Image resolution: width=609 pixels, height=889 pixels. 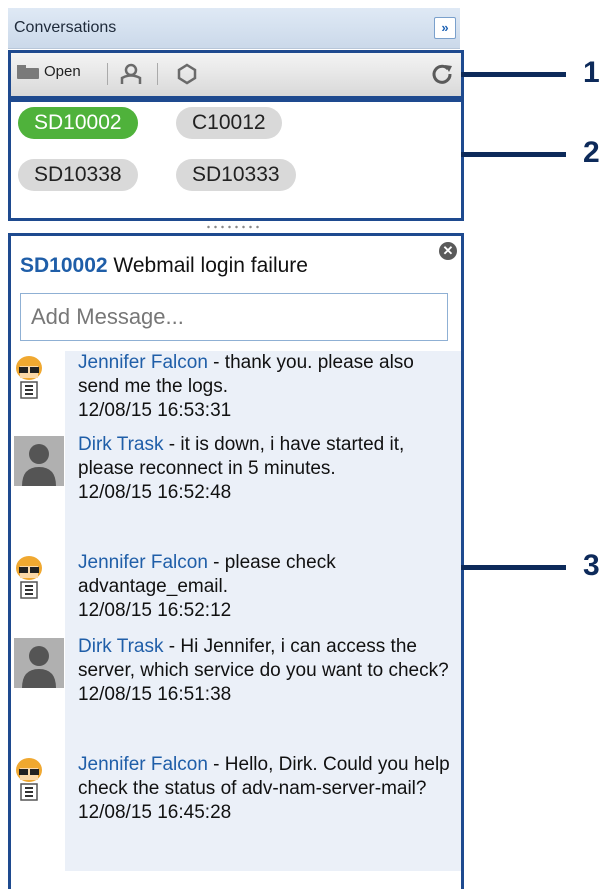 I want to click on cycle-button, so click(x=187, y=76).